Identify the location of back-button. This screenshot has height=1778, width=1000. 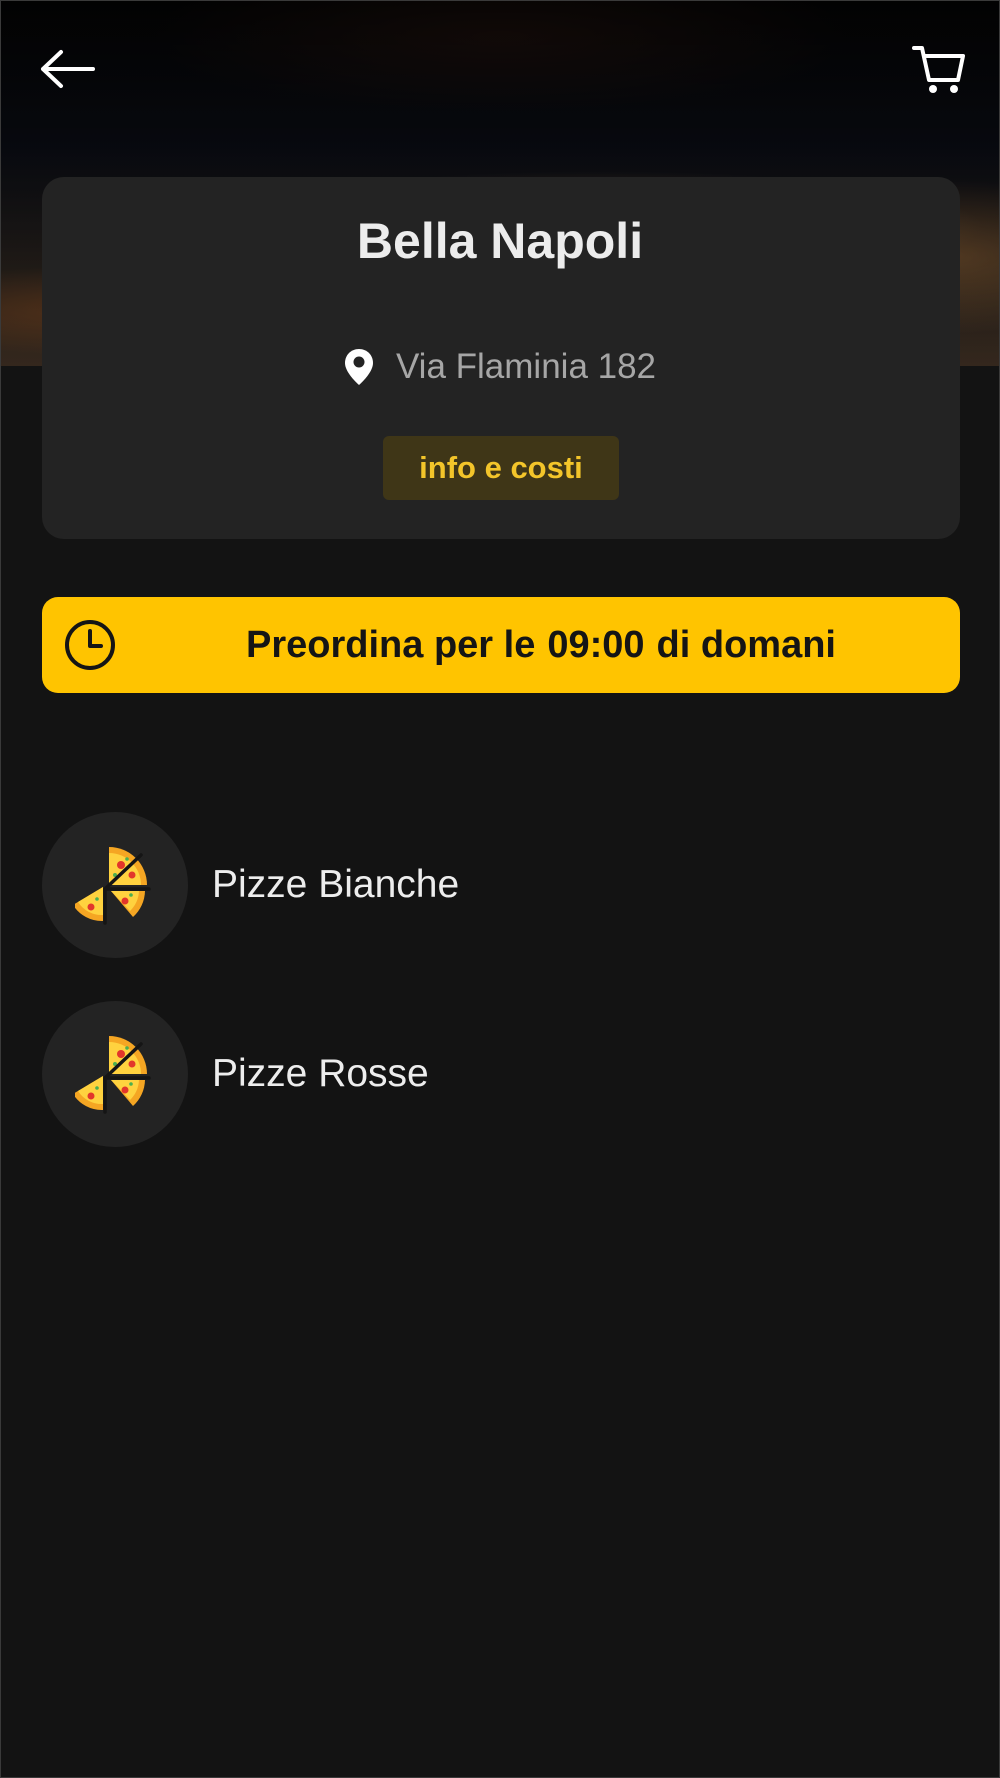
(67, 69).